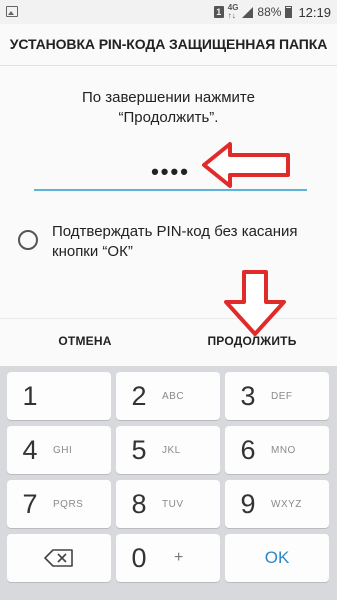  Describe the element at coordinates (28, 240) in the screenshot. I see `confirm-without-ok-radio` at that location.